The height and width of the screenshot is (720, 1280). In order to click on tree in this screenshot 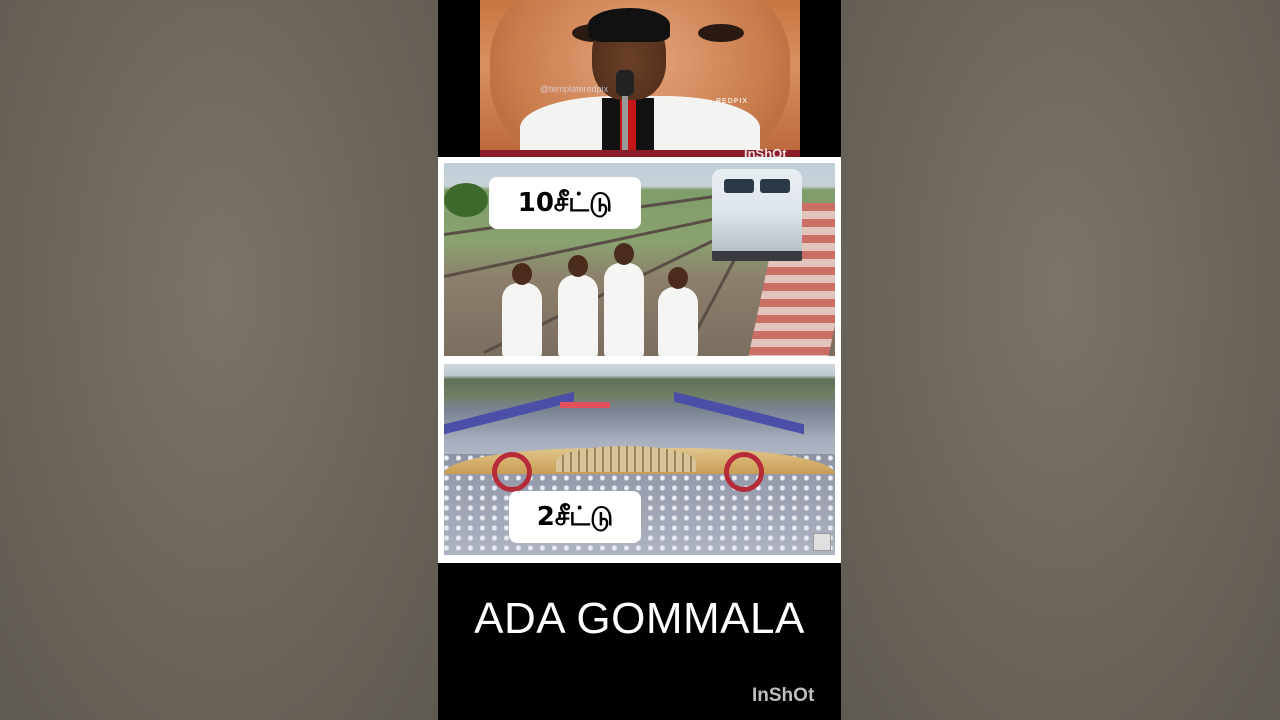, I will do `click(466, 200)`.